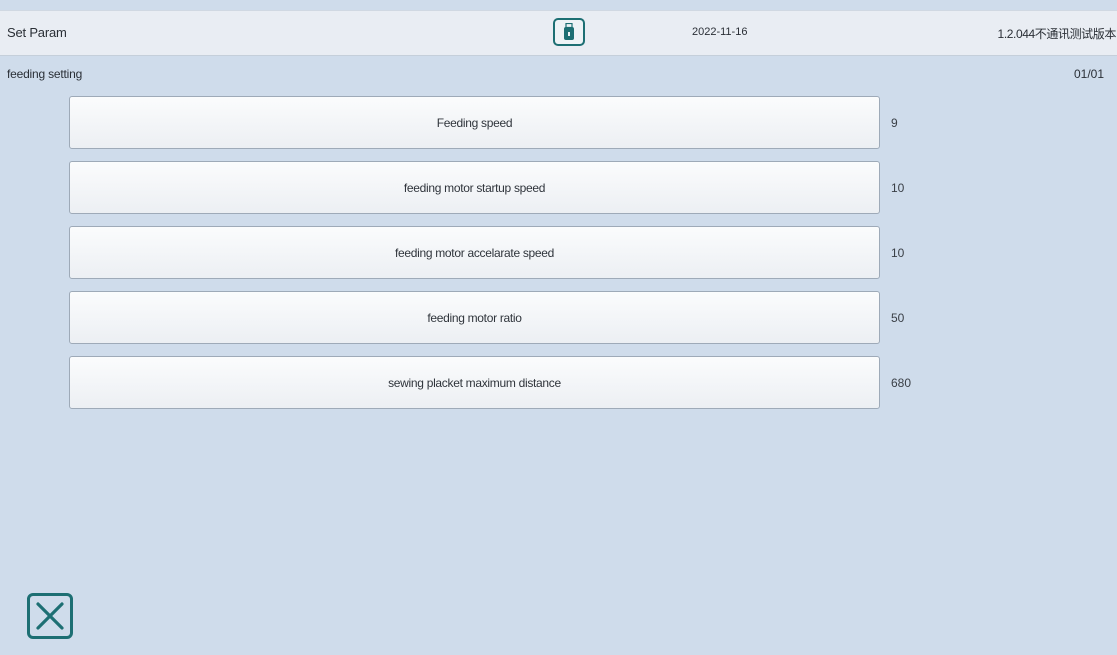 This screenshot has width=1117, height=655. Describe the element at coordinates (901, 383) in the screenshot. I see `param-value: 680` at that location.